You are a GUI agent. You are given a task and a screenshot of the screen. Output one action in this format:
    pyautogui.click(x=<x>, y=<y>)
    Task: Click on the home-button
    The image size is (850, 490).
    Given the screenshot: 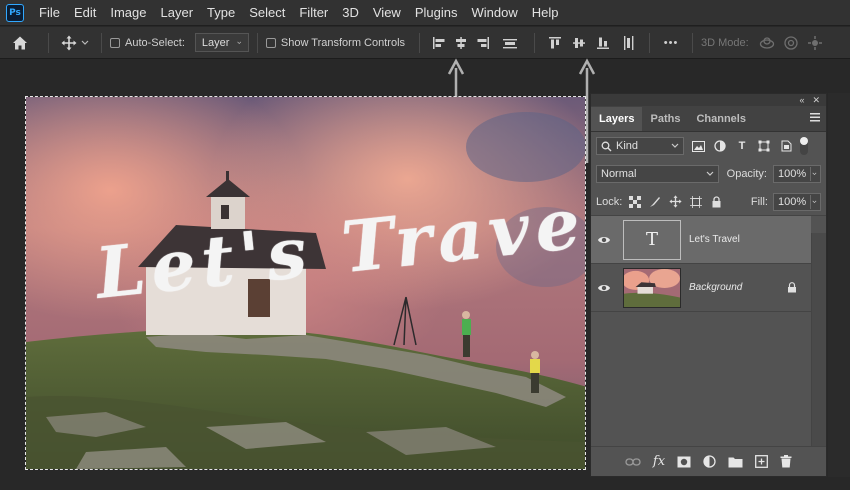 What is the action you would take?
    pyautogui.click(x=20, y=43)
    